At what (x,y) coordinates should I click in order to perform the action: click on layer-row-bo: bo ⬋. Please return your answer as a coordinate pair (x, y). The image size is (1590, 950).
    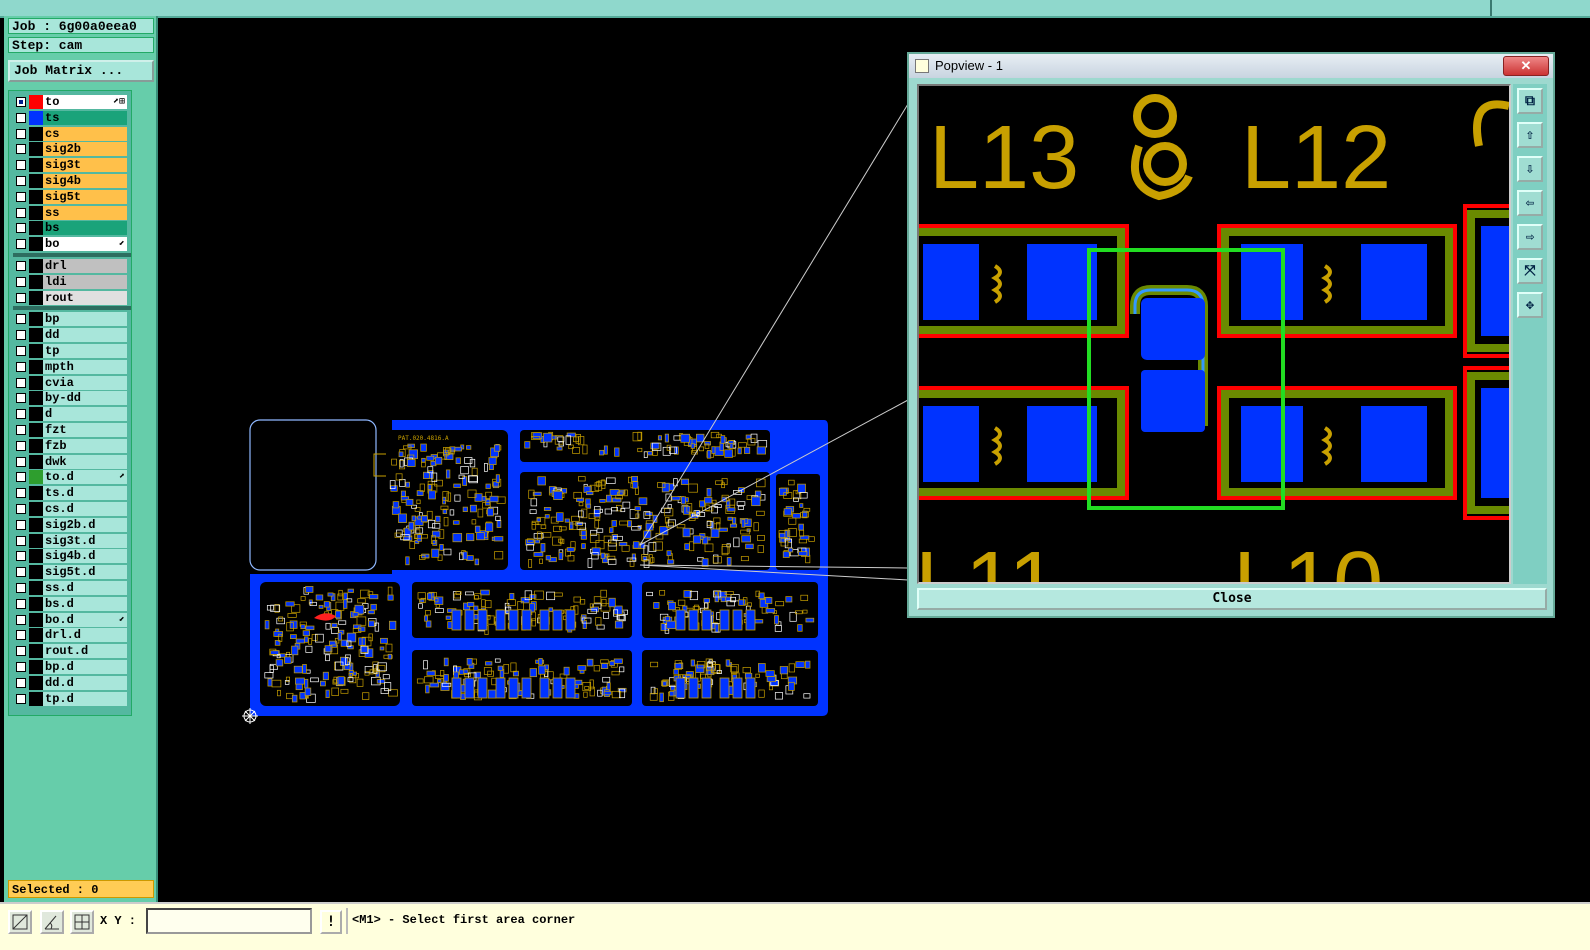
    Looking at the image, I should click on (72, 244).